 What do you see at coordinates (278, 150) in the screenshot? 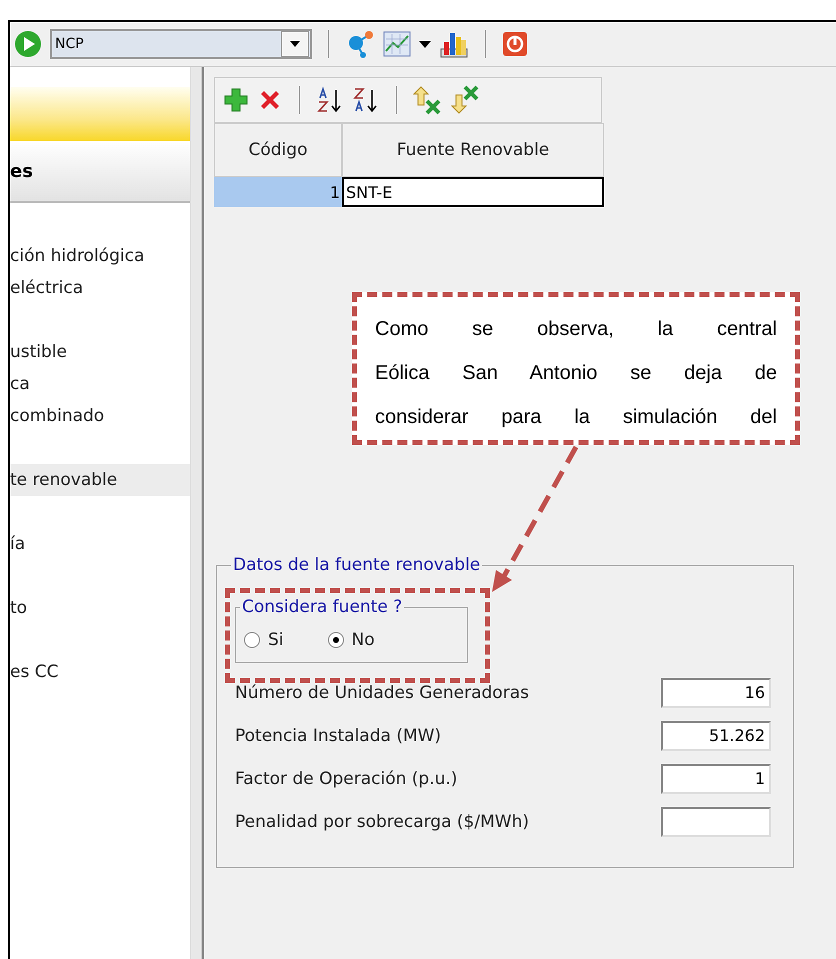
I see `column-header: Código` at bounding box center [278, 150].